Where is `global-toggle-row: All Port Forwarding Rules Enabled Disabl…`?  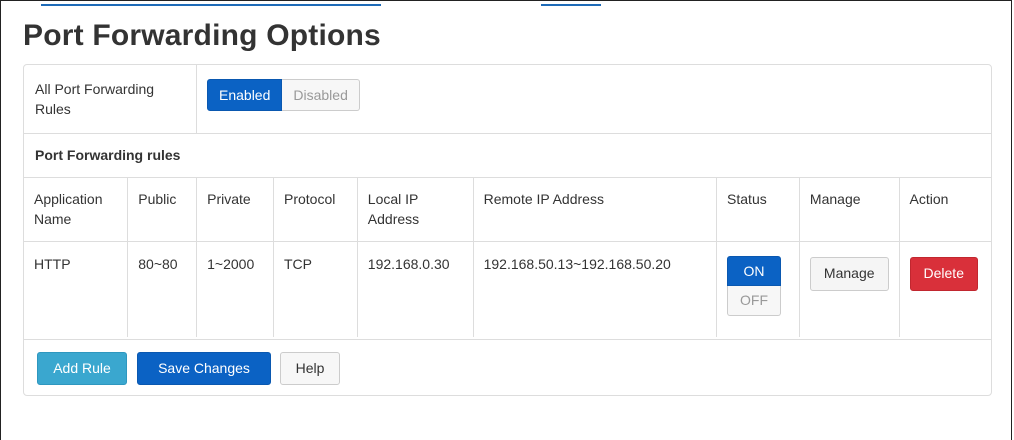 global-toggle-row: All Port Forwarding Rules Enabled Disabl… is located at coordinates (507, 99).